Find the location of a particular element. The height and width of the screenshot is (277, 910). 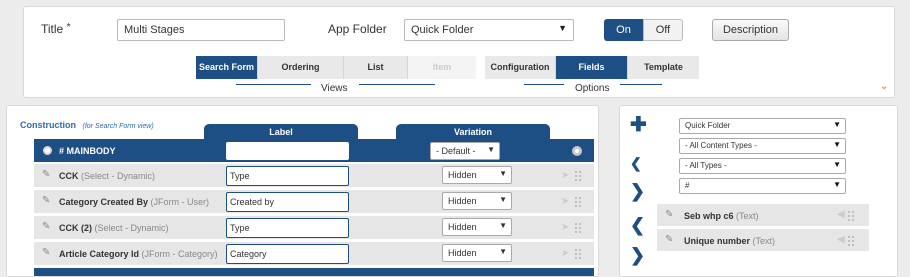

field-label-input: Category is located at coordinates (287, 254).